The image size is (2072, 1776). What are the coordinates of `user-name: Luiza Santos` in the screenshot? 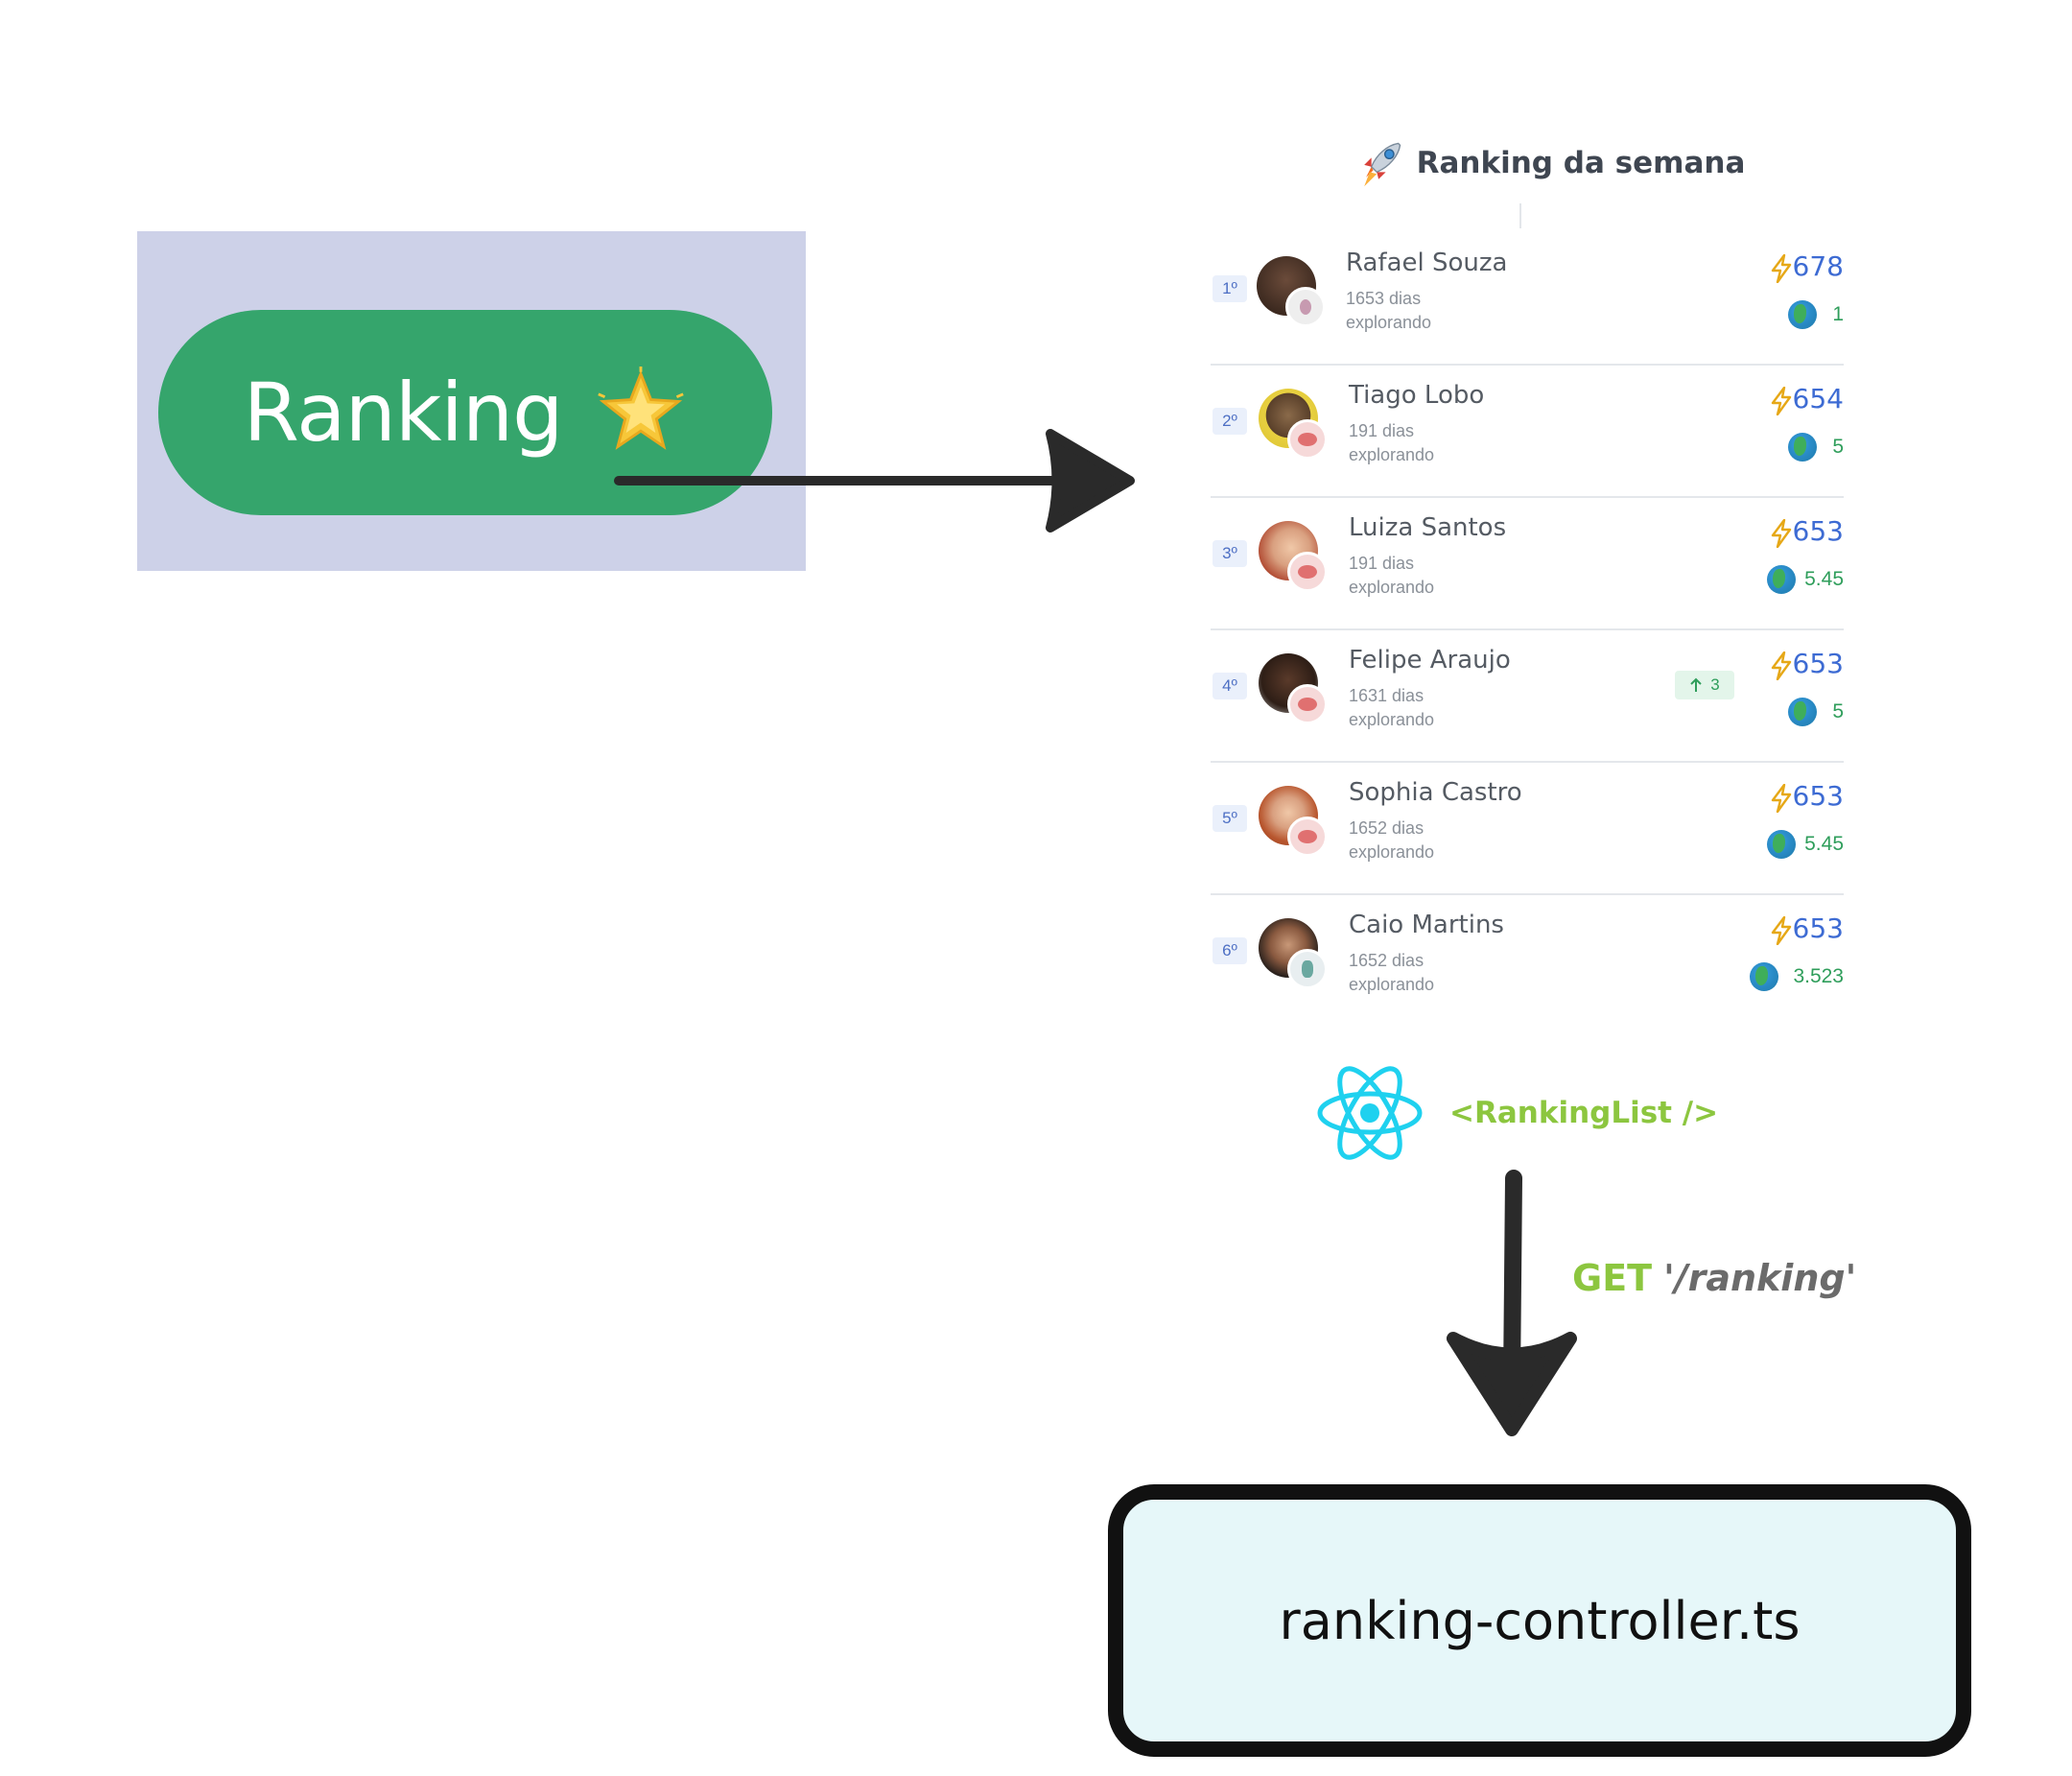 It's located at (1428, 528).